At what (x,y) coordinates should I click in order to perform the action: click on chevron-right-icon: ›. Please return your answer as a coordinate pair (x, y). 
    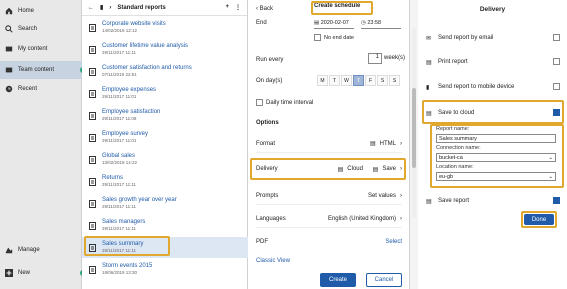
    Looking at the image, I should click on (401, 218).